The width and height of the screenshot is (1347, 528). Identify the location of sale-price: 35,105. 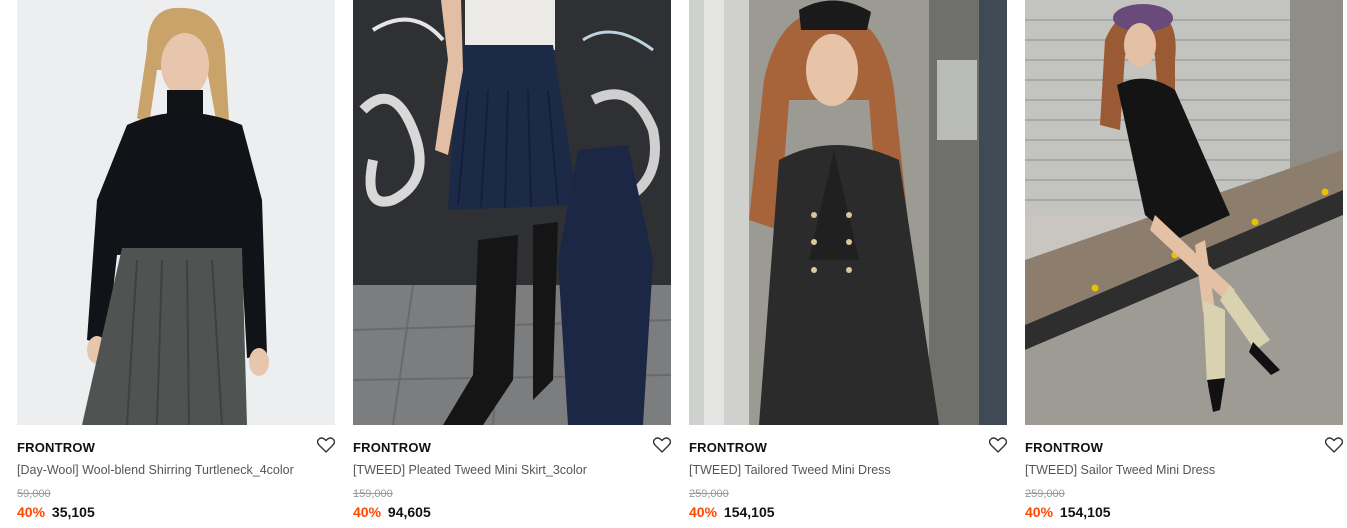
(73, 512).